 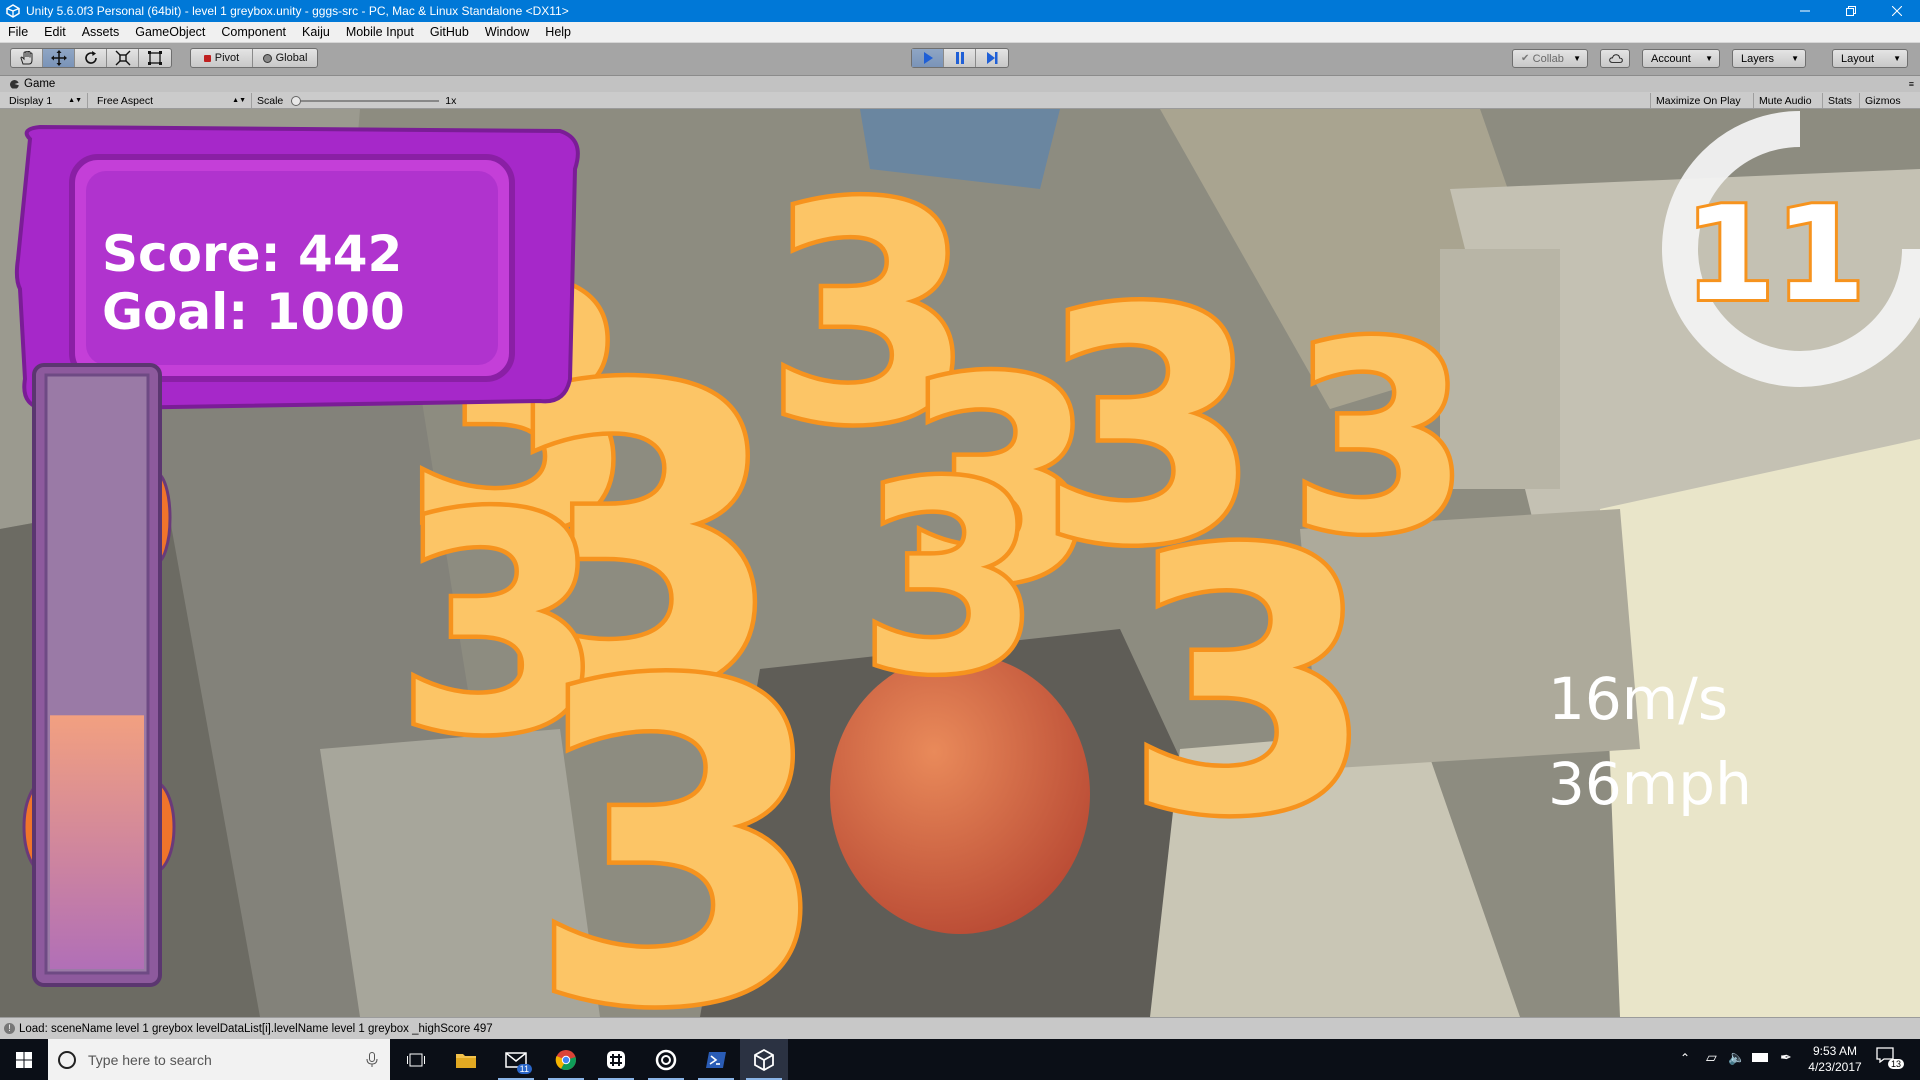 I want to click on game-pacman-icon, so click(x=14, y=84).